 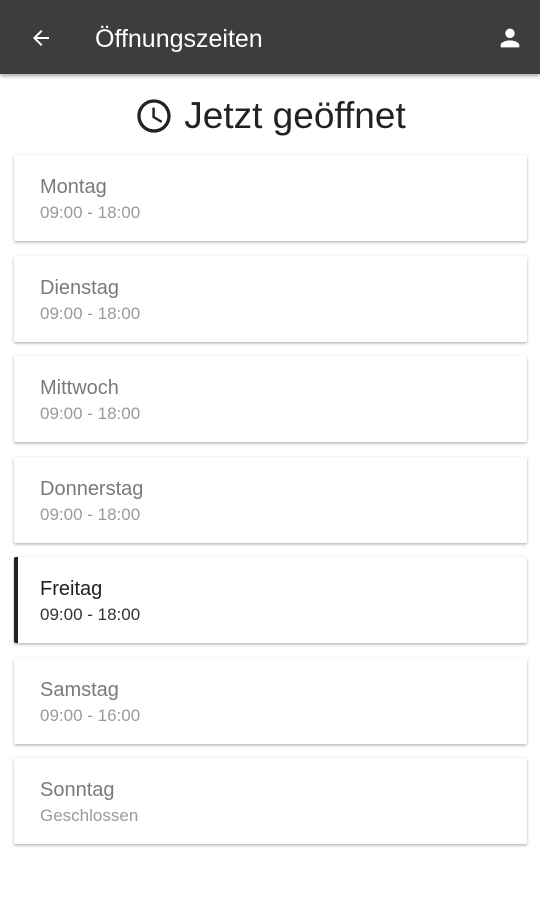 What do you see at coordinates (77, 790) in the screenshot?
I see `day-name: Sonntag` at bounding box center [77, 790].